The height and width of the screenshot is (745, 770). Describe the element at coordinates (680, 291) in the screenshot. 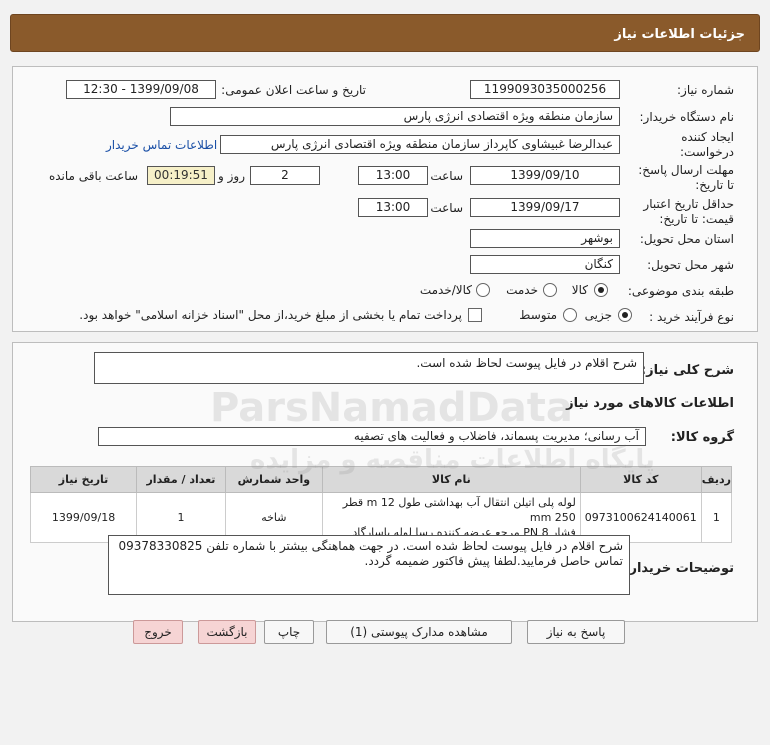

I see `category-label: طبقه بندی موضوعی:` at that location.